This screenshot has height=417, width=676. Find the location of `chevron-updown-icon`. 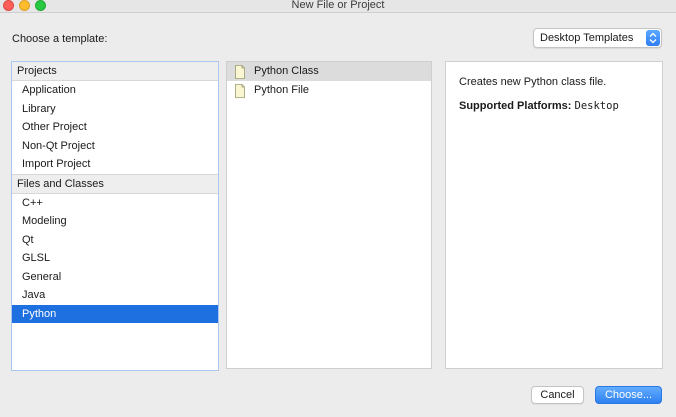

chevron-updown-icon is located at coordinates (653, 38).